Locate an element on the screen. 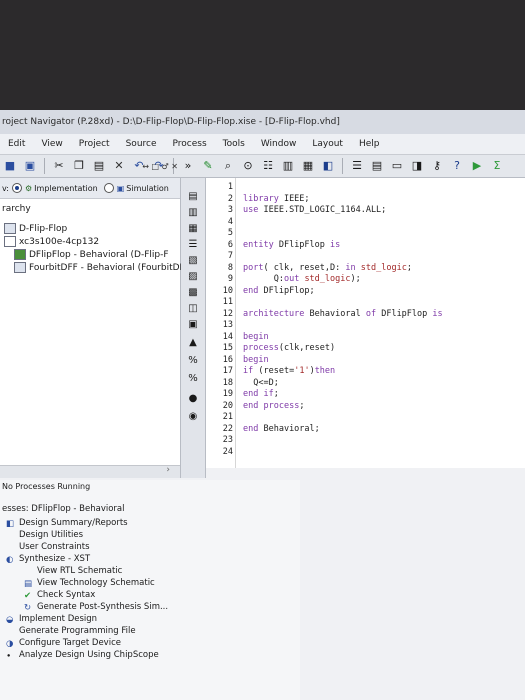 The image size is (525, 700). indent-icon: ▧ is located at coordinates (193, 261).